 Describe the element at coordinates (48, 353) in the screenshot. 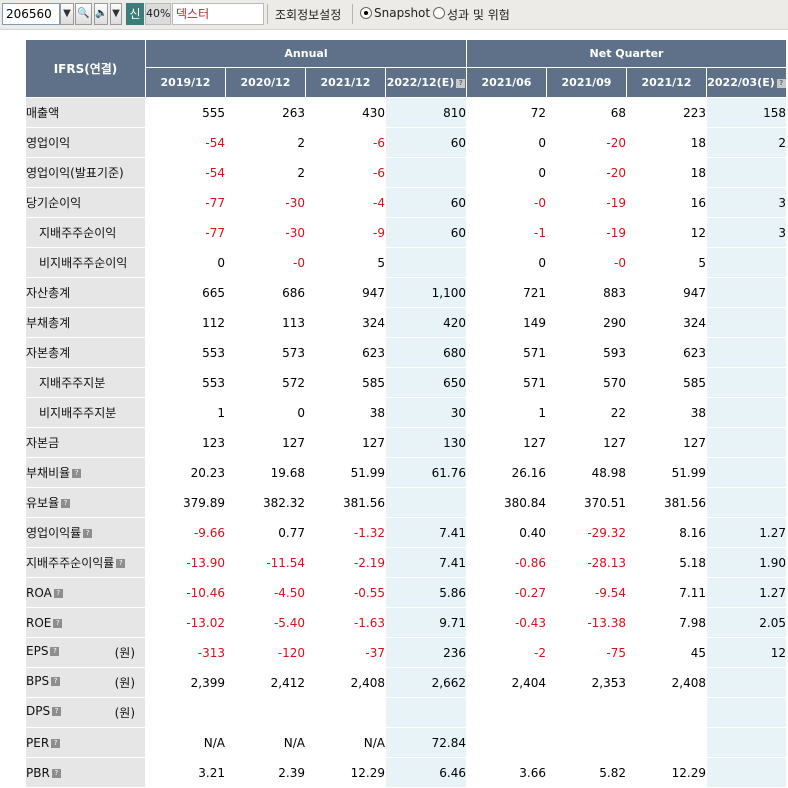

I see `row-label-text: 자본총계` at that location.